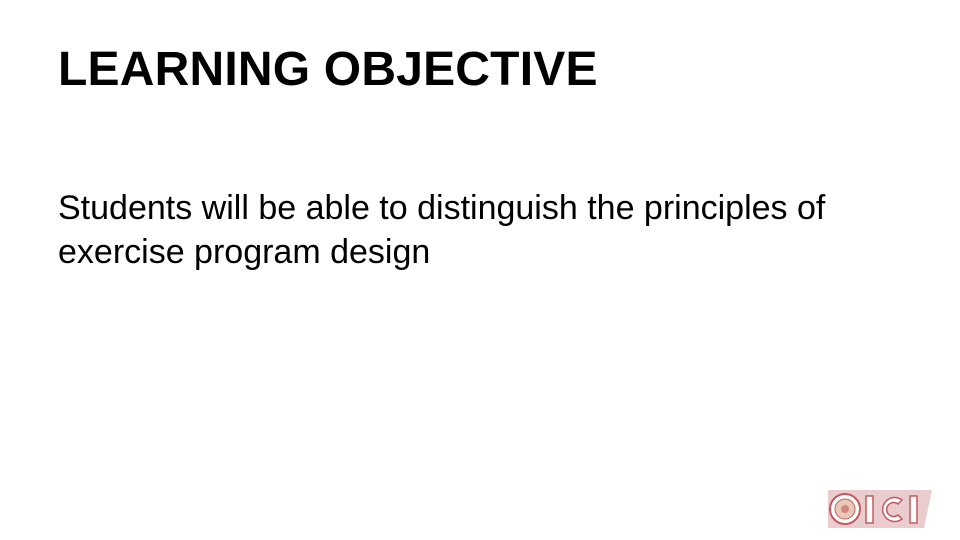  I want to click on slide-title: LEARNING OBJECTIVE, so click(328, 69).